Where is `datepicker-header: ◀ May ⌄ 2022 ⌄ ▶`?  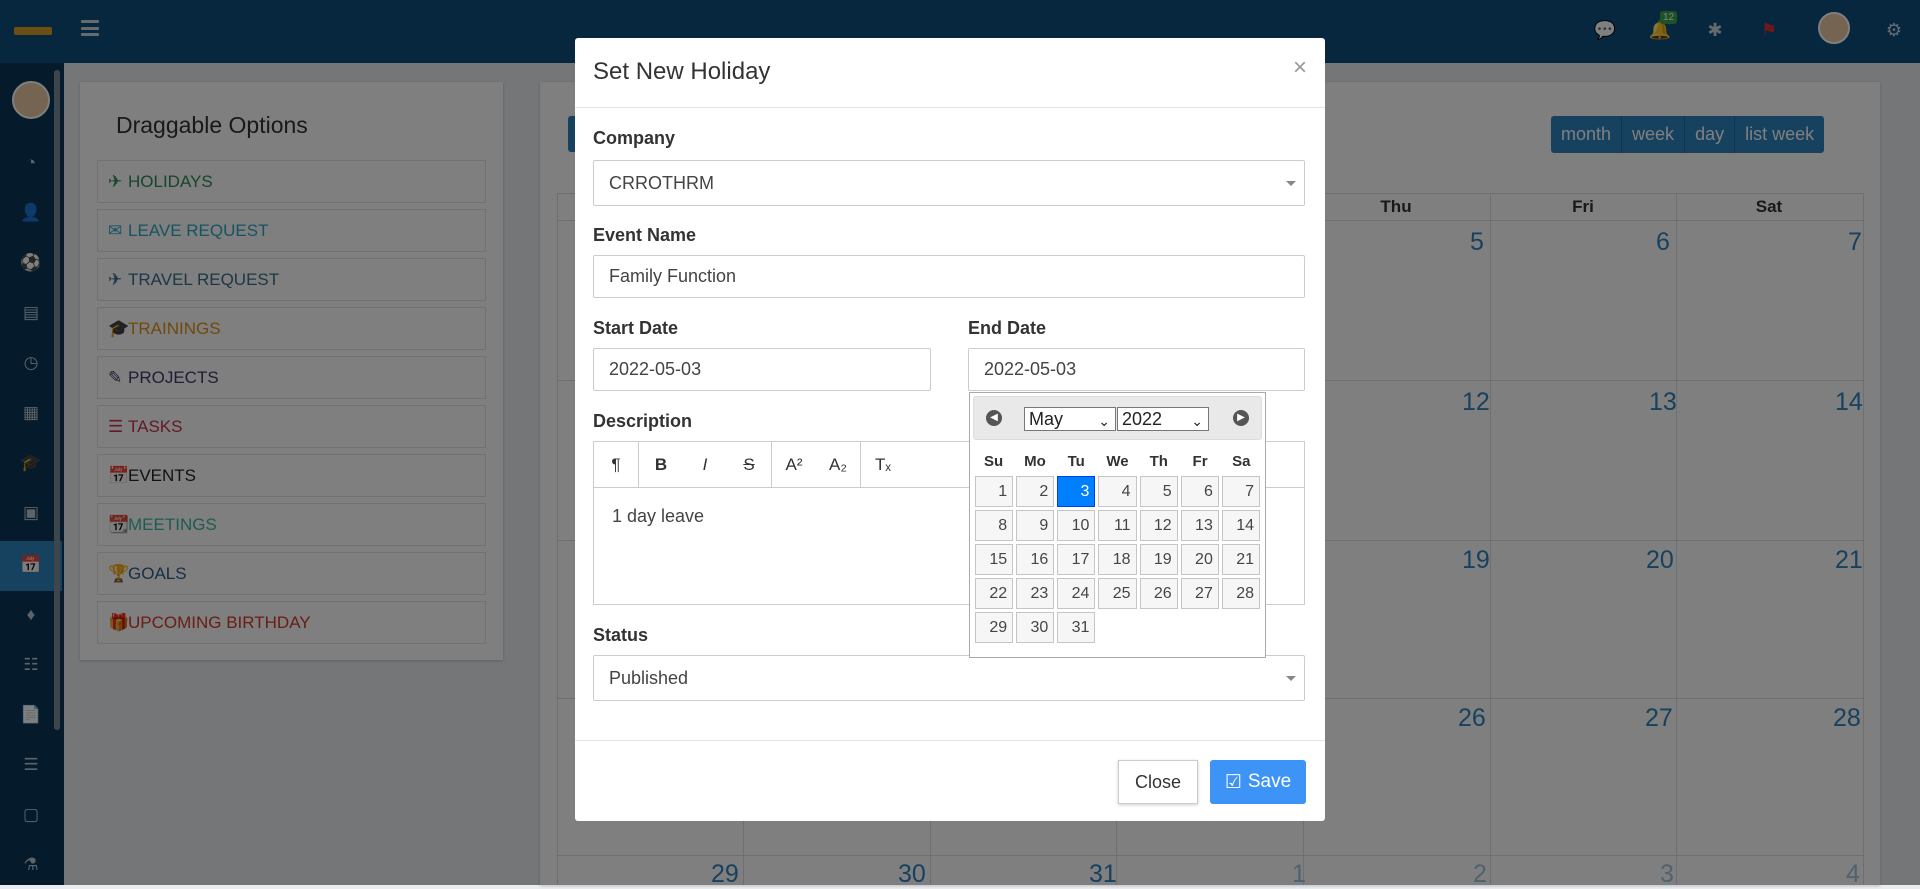
datepicker-header: ◀ May ⌄ 2022 ⌄ ▶ is located at coordinates (1117, 418).